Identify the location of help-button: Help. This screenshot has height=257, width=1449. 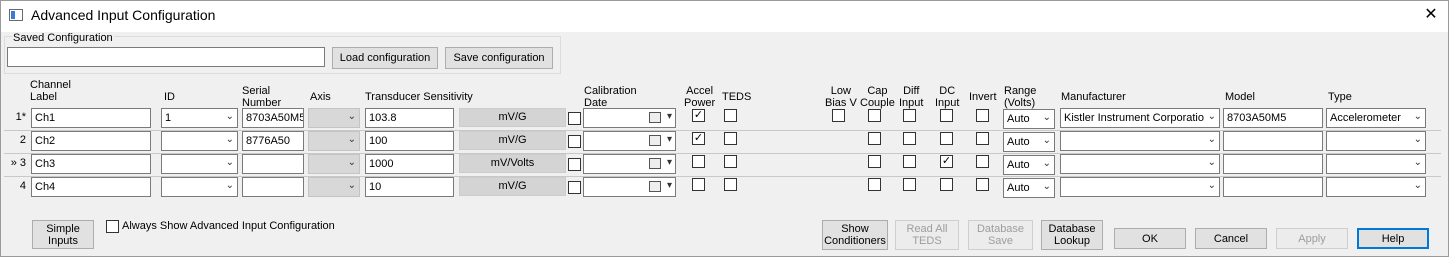
(1393, 238).